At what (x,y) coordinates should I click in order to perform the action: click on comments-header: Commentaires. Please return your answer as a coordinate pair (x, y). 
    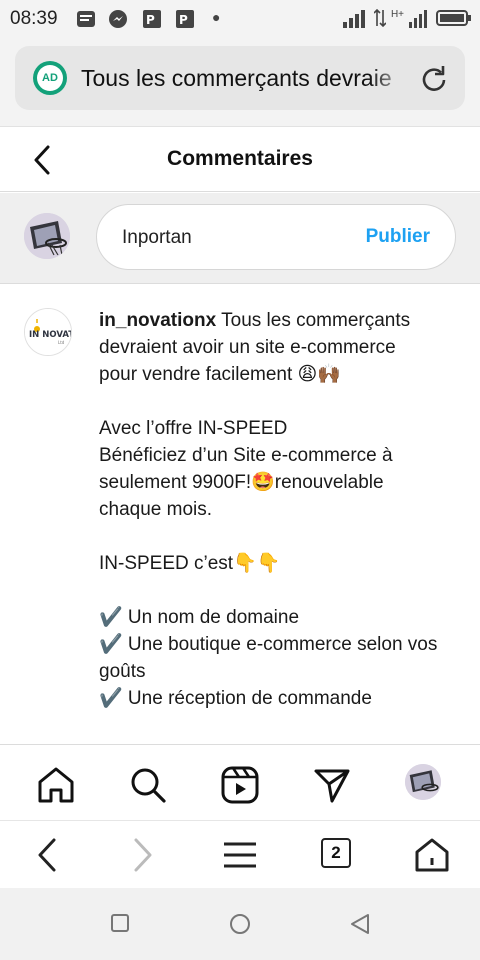
    Looking at the image, I should click on (240, 159).